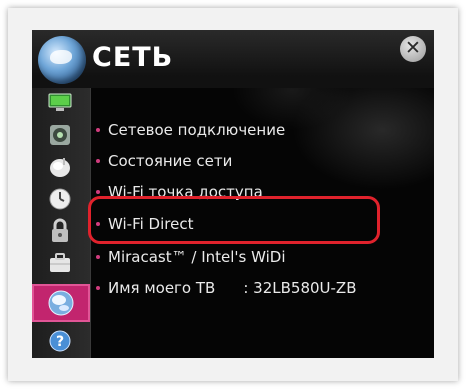  I want to click on menu-item-network-connection: Сетевое подключение, so click(256, 130).